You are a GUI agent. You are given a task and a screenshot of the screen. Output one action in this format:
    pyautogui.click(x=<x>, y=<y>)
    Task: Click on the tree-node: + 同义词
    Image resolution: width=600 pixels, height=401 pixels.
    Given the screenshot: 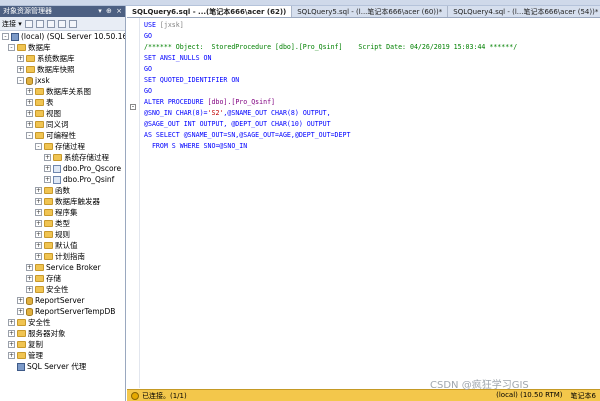 What is the action you would take?
    pyautogui.click(x=62, y=124)
    